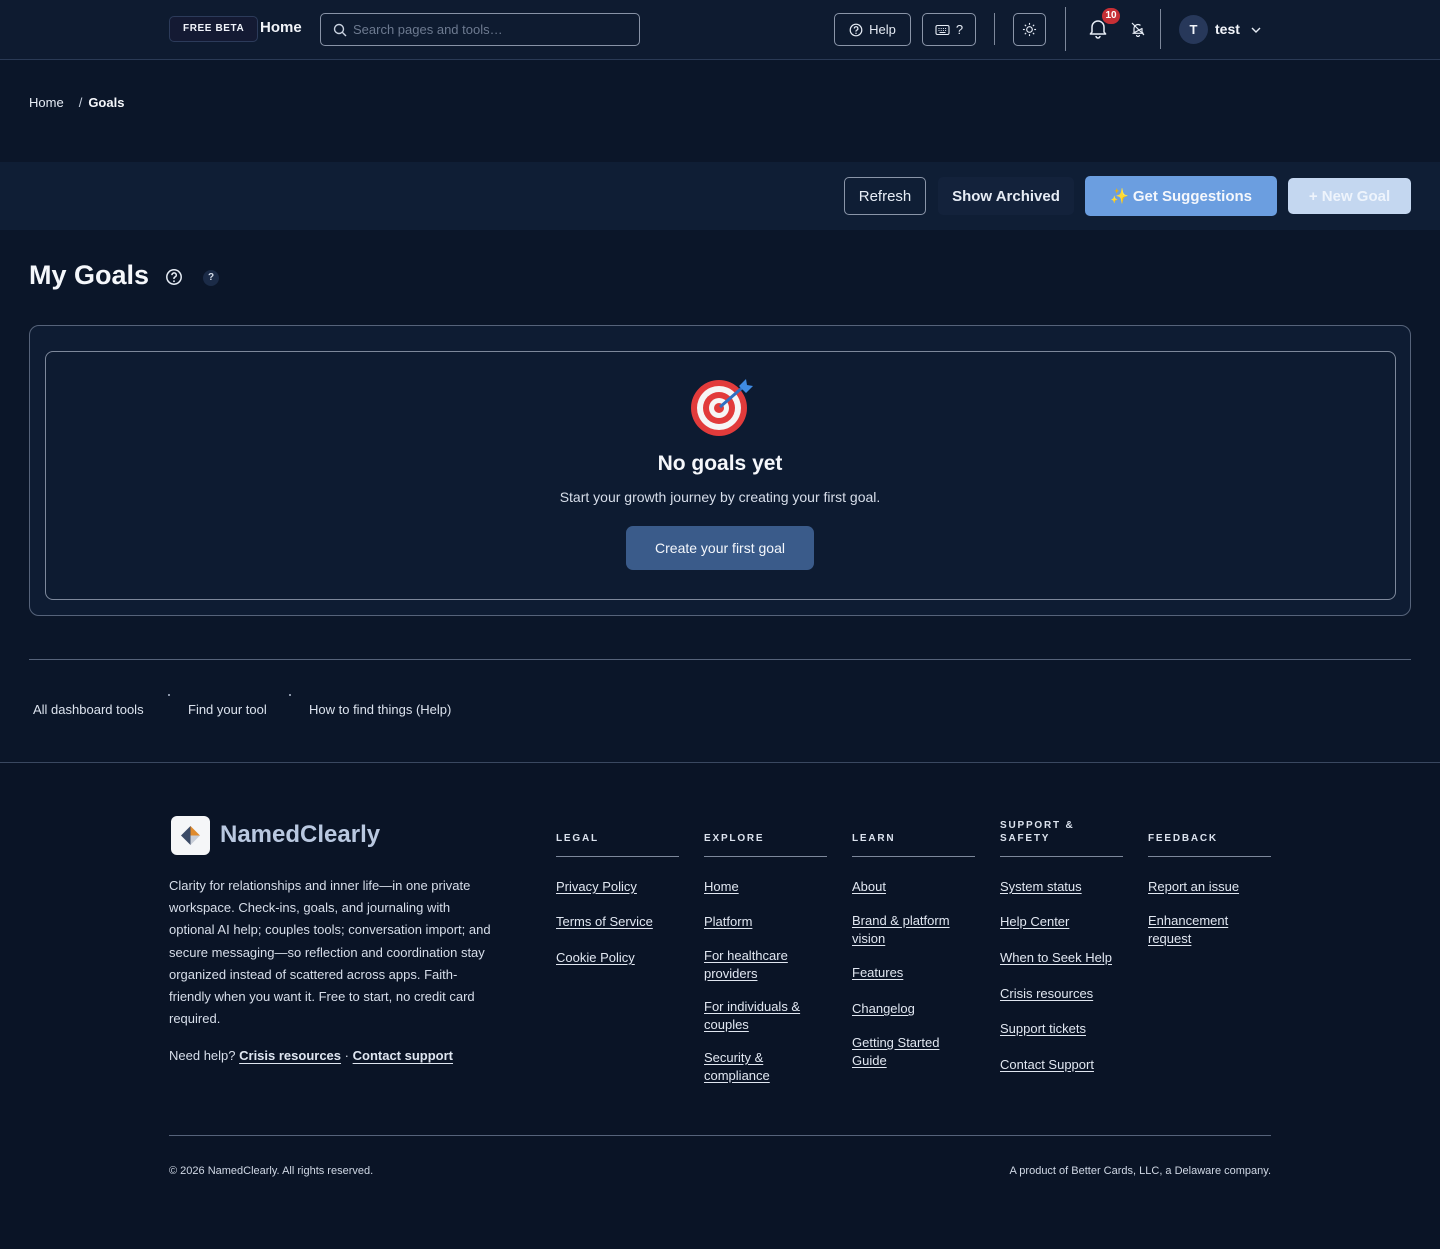  Describe the element at coordinates (214, 29) in the screenshot. I see `free-beta-badge: FREE BETA` at that location.